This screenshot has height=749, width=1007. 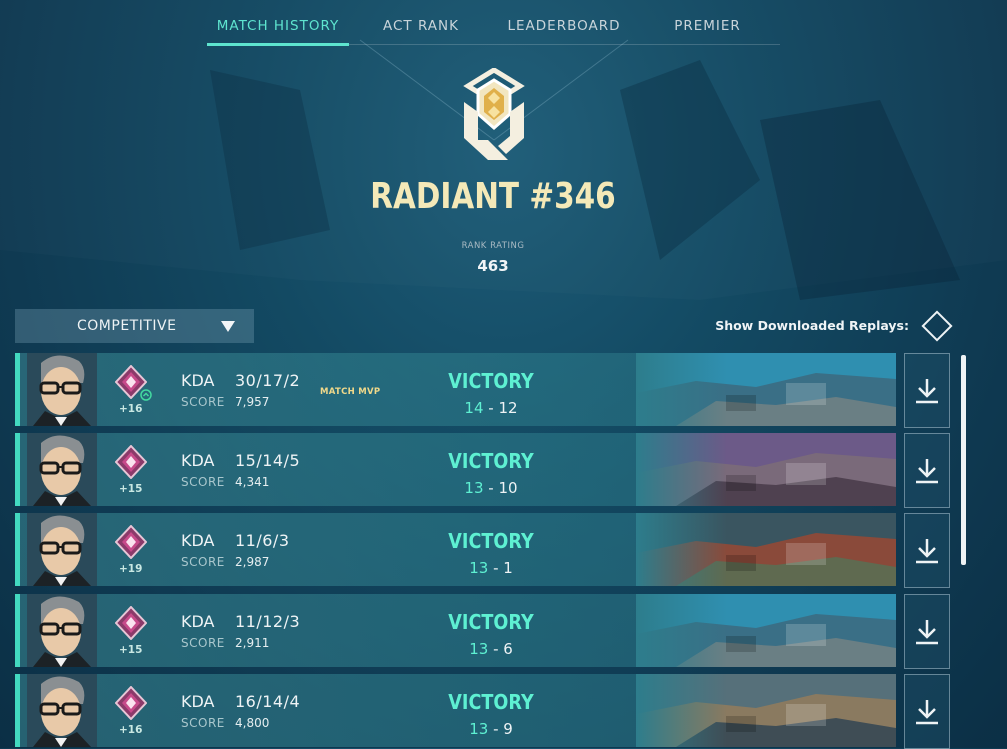 I want to click on score-value: 7,957, so click(x=252, y=402).